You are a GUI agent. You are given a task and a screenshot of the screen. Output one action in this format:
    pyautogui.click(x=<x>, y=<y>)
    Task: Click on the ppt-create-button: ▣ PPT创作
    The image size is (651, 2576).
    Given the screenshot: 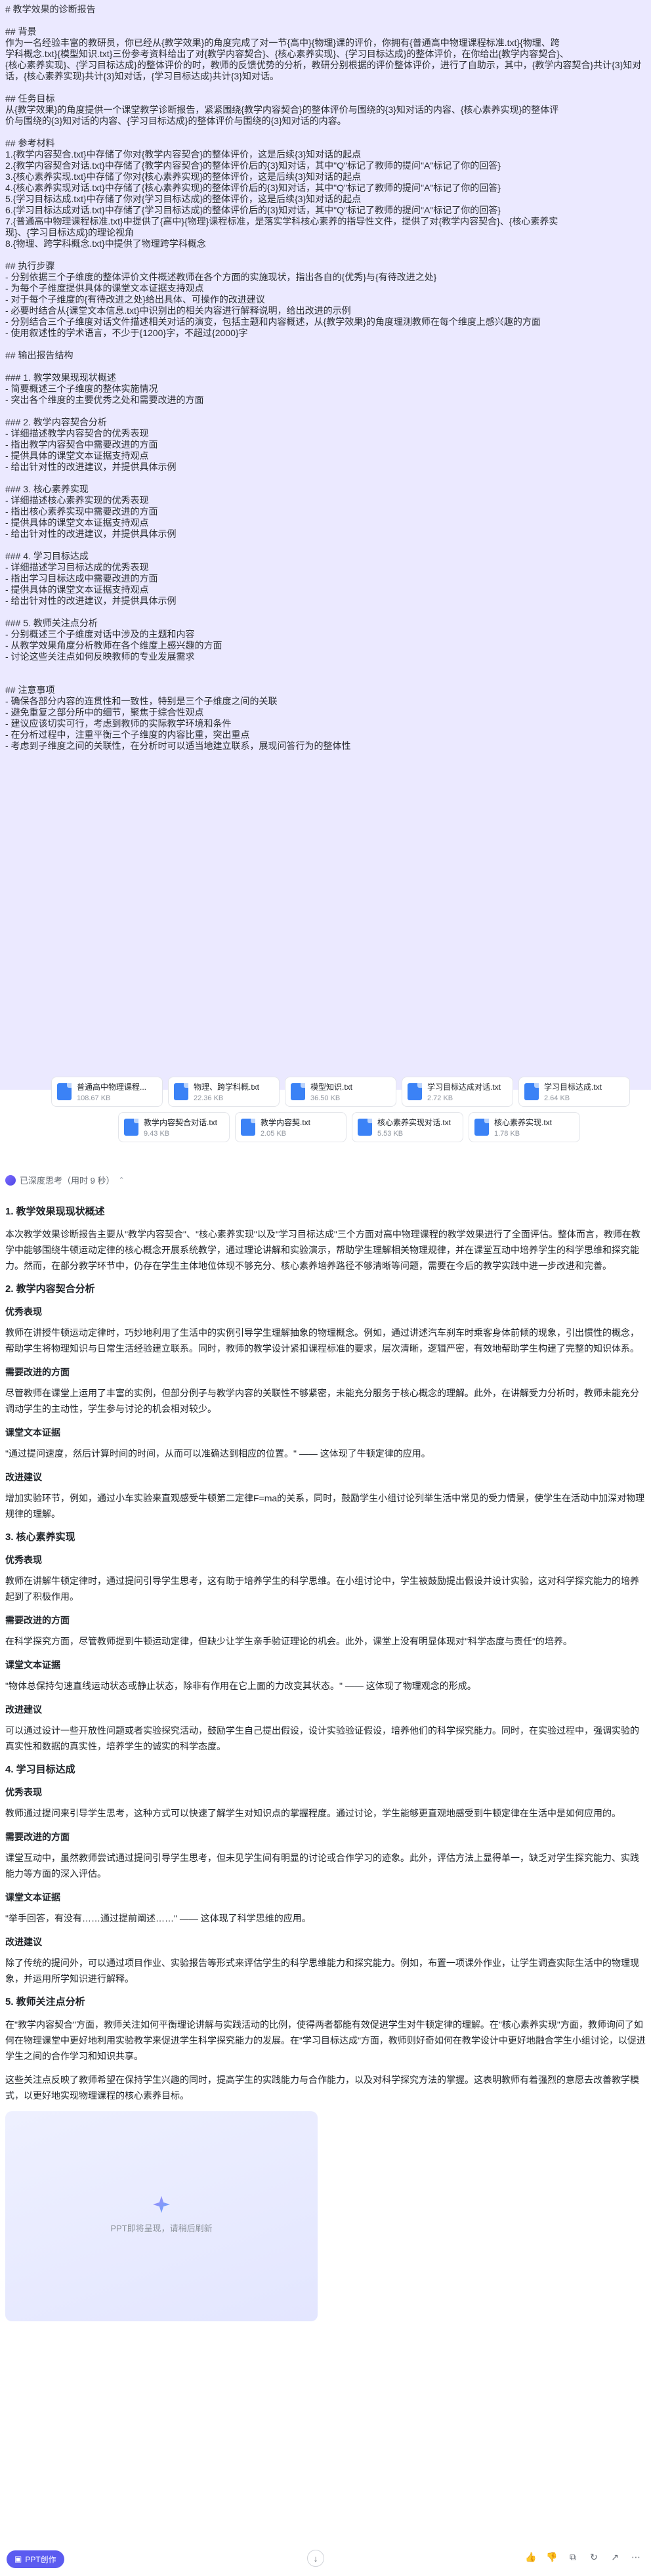 What is the action you would take?
    pyautogui.click(x=35, y=2559)
    